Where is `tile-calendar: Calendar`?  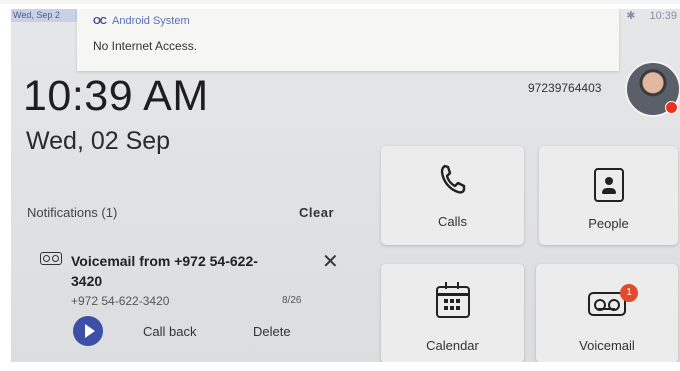
tile-calendar: Calendar is located at coordinates (452, 313).